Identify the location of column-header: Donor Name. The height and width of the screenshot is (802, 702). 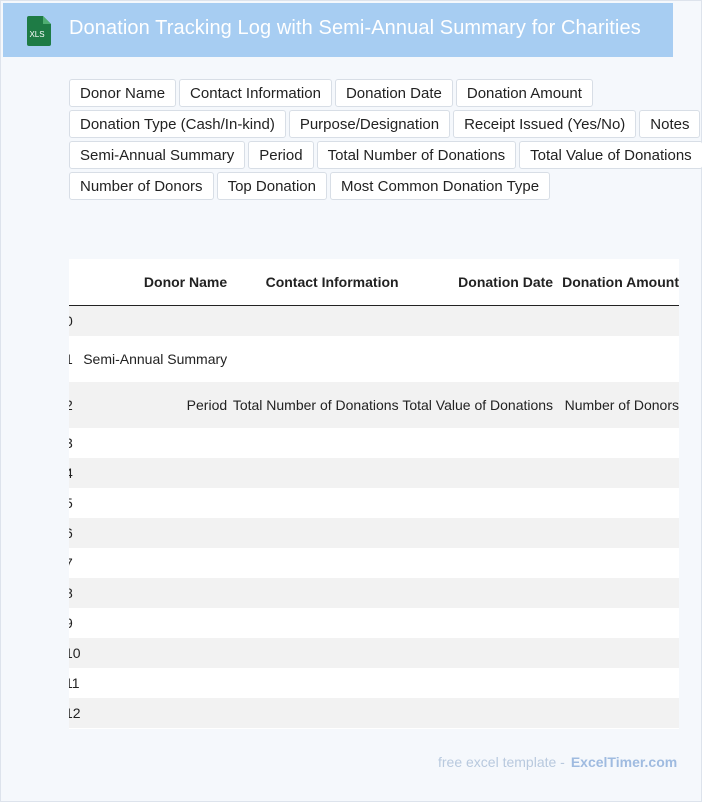
(154, 282).